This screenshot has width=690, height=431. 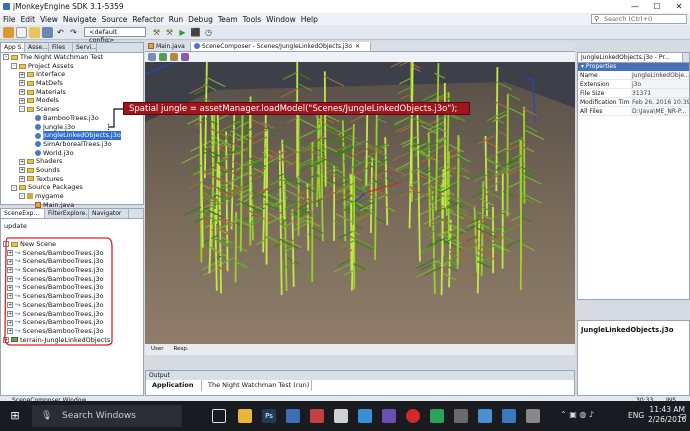 I want to click on menu-source: Source, so click(x=115, y=19).